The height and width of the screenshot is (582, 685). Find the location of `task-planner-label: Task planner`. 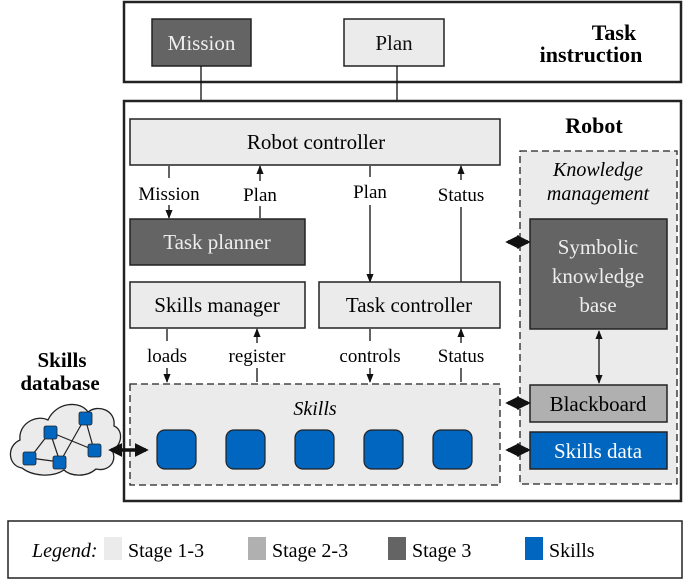

task-planner-label: Task planner is located at coordinates (217, 242).